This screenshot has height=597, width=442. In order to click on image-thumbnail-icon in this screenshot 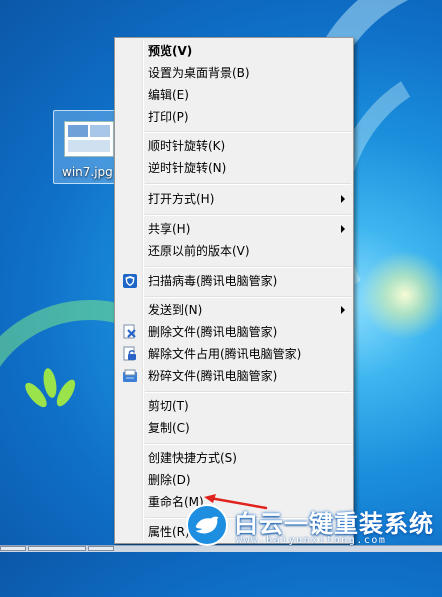, I will do `click(89, 139)`.